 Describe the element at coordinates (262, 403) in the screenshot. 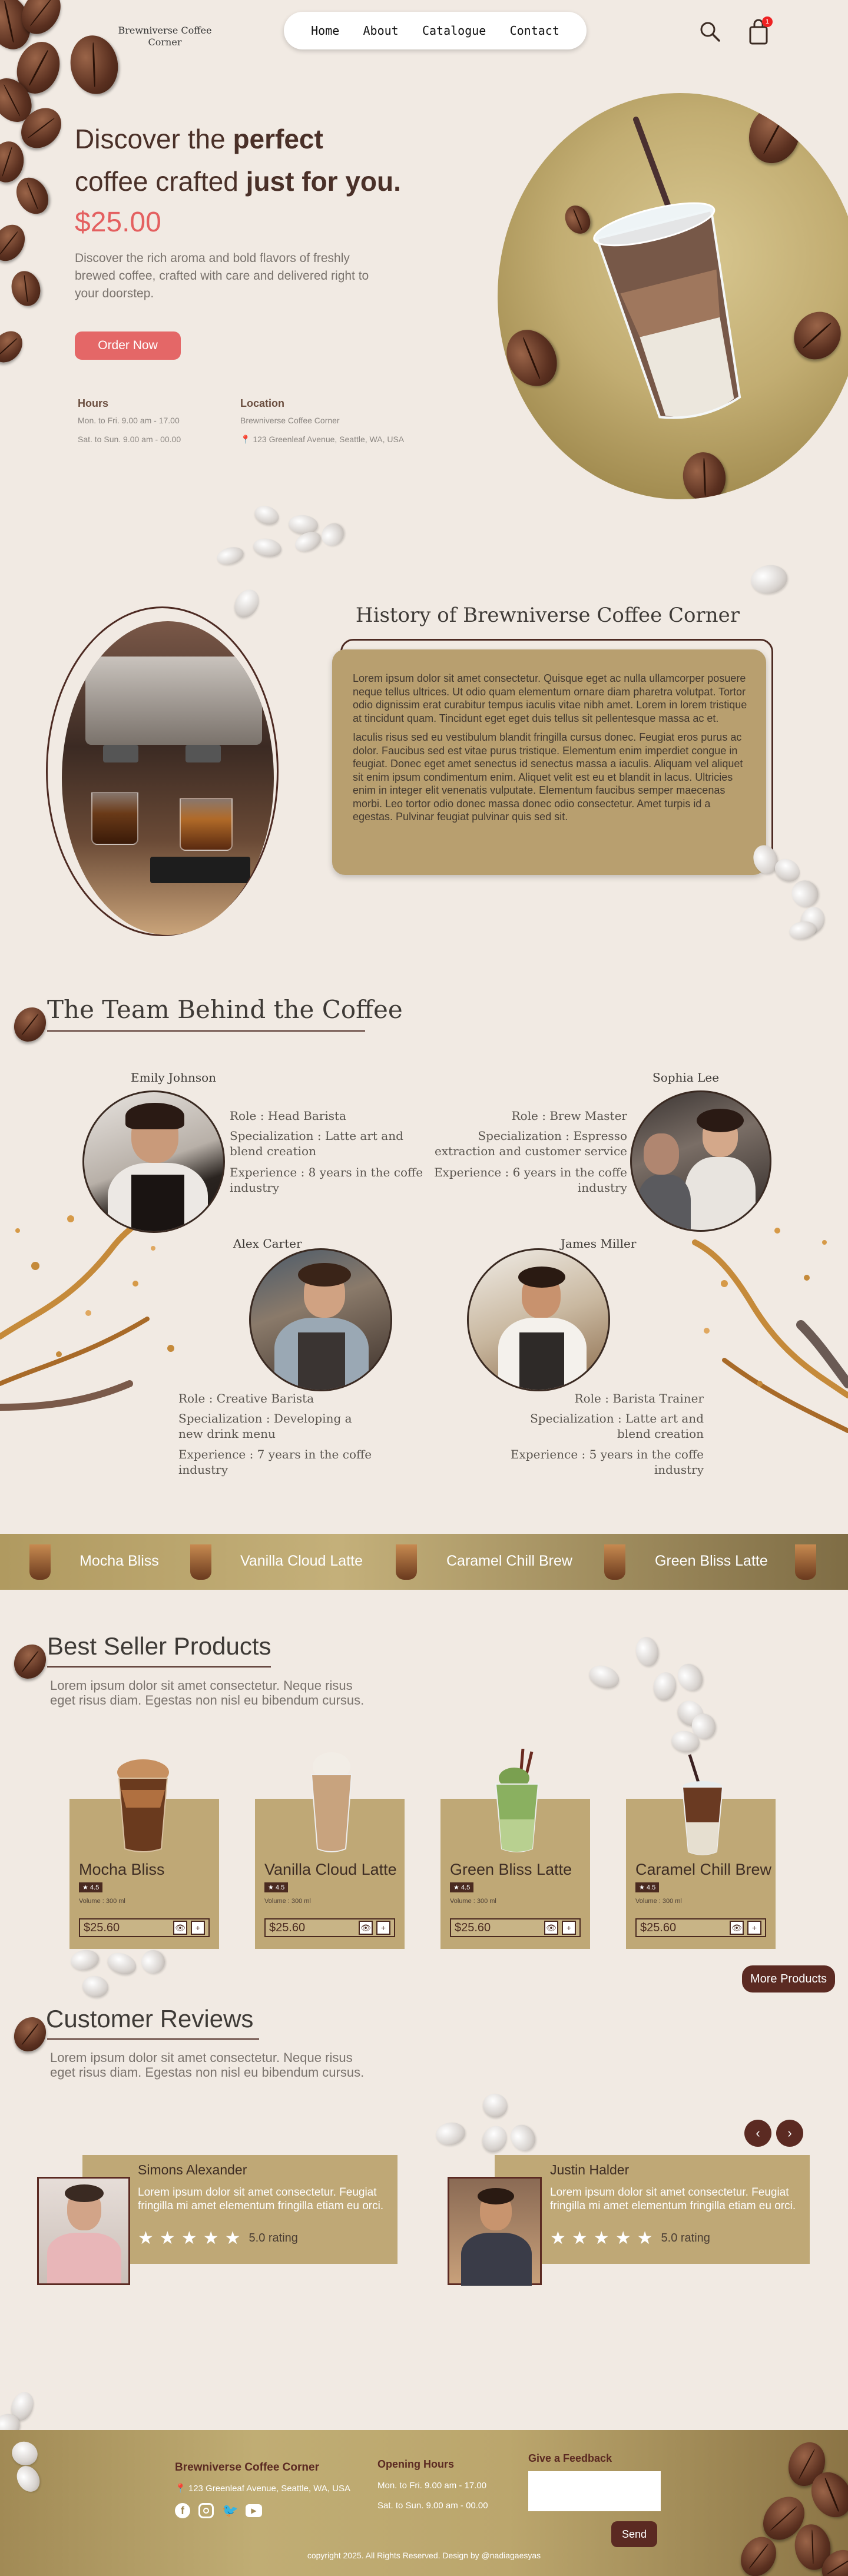

I see `location-title: Location` at that location.